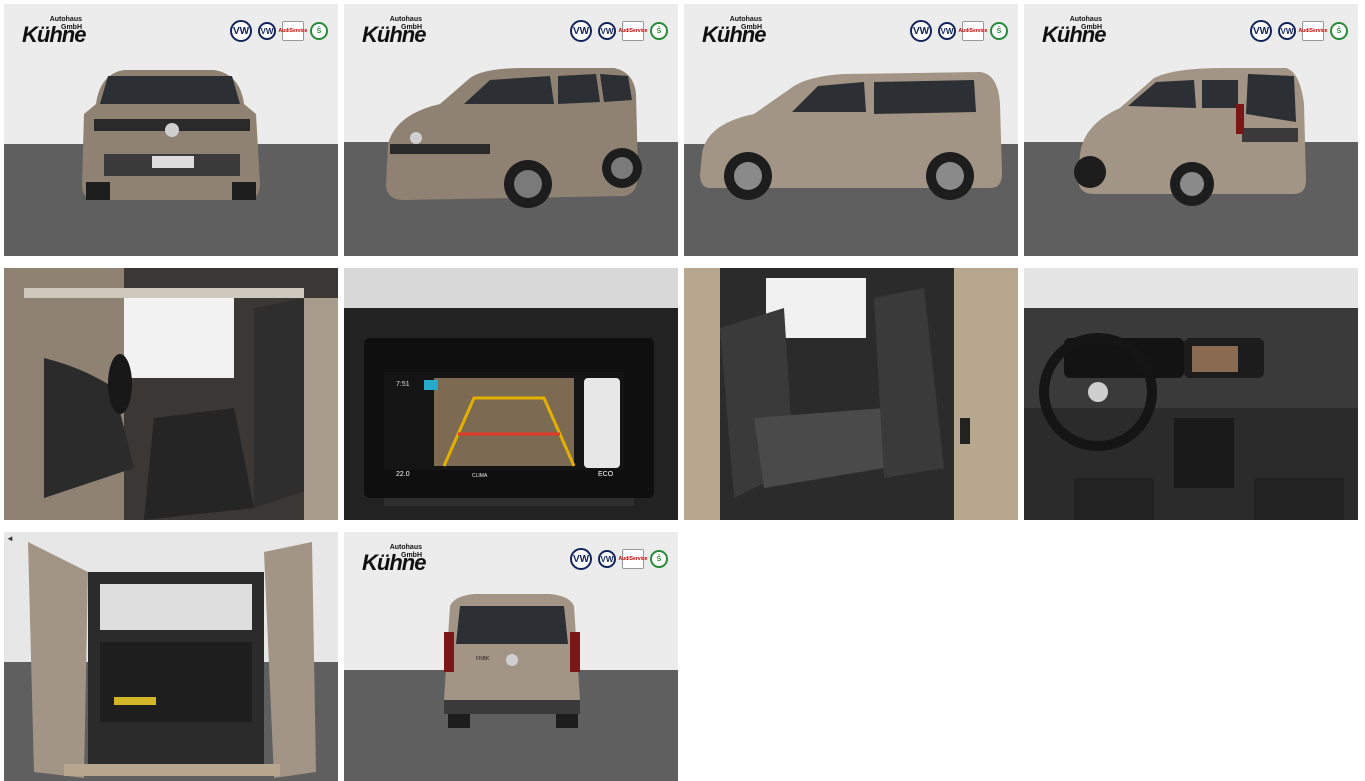 This screenshot has height=781, width=1365. I want to click on screen-temperature-label: 22.0, so click(403, 474).